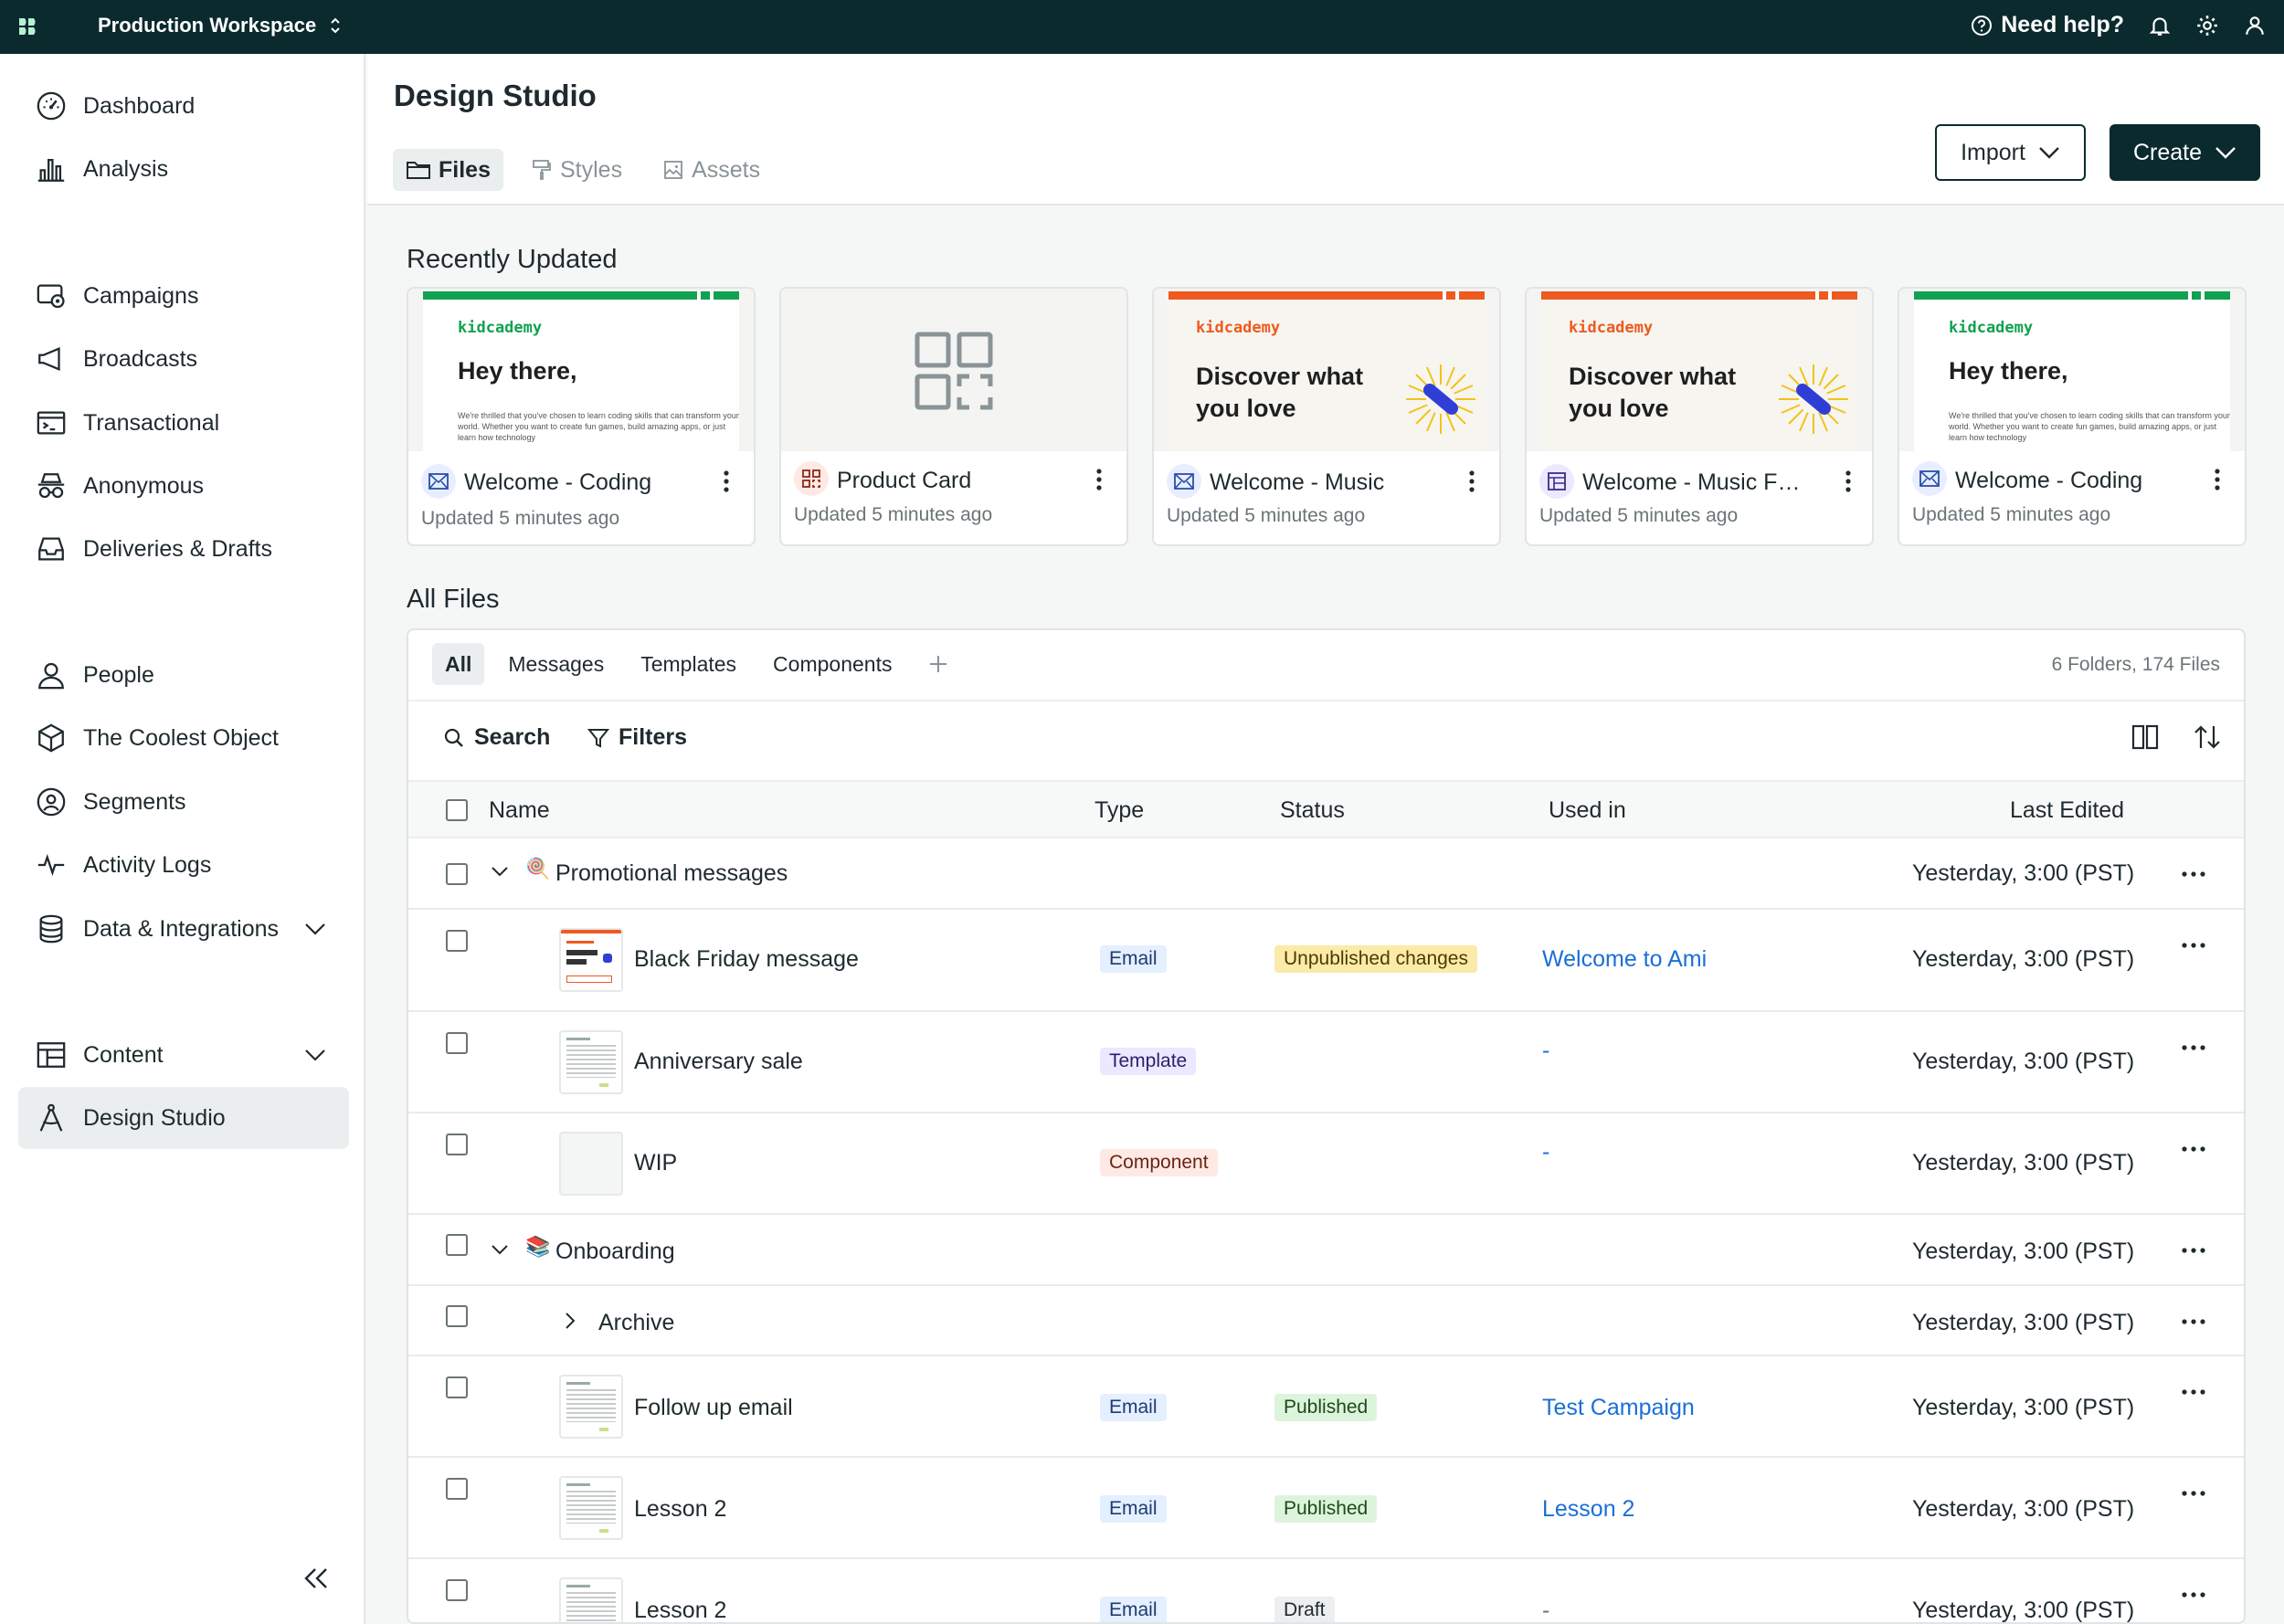  What do you see at coordinates (1297, 482) in the screenshot?
I see `card-name: Welcome - Music` at bounding box center [1297, 482].